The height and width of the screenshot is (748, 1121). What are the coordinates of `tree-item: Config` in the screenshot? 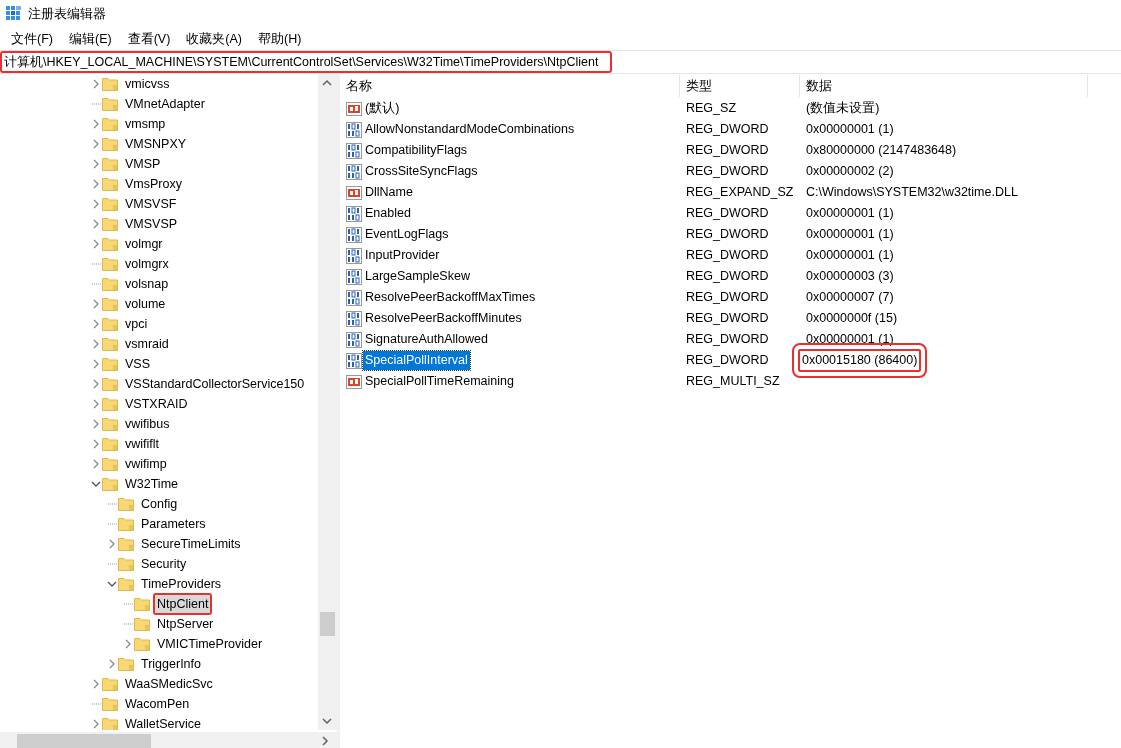 It's located at (159, 504).